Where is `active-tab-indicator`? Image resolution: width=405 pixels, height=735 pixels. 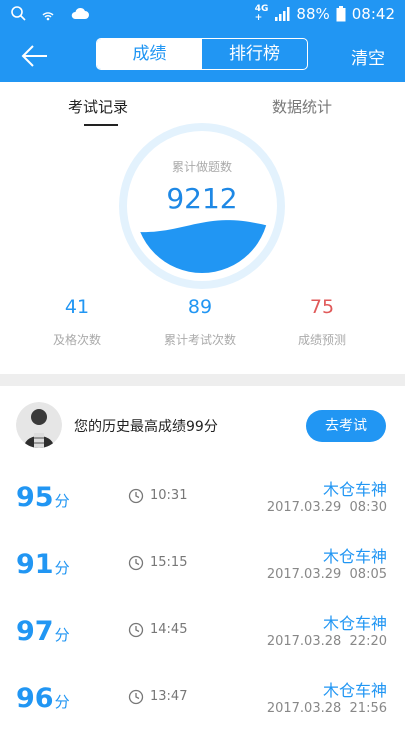 active-tab-indicator is located at coordinates (101, 125).